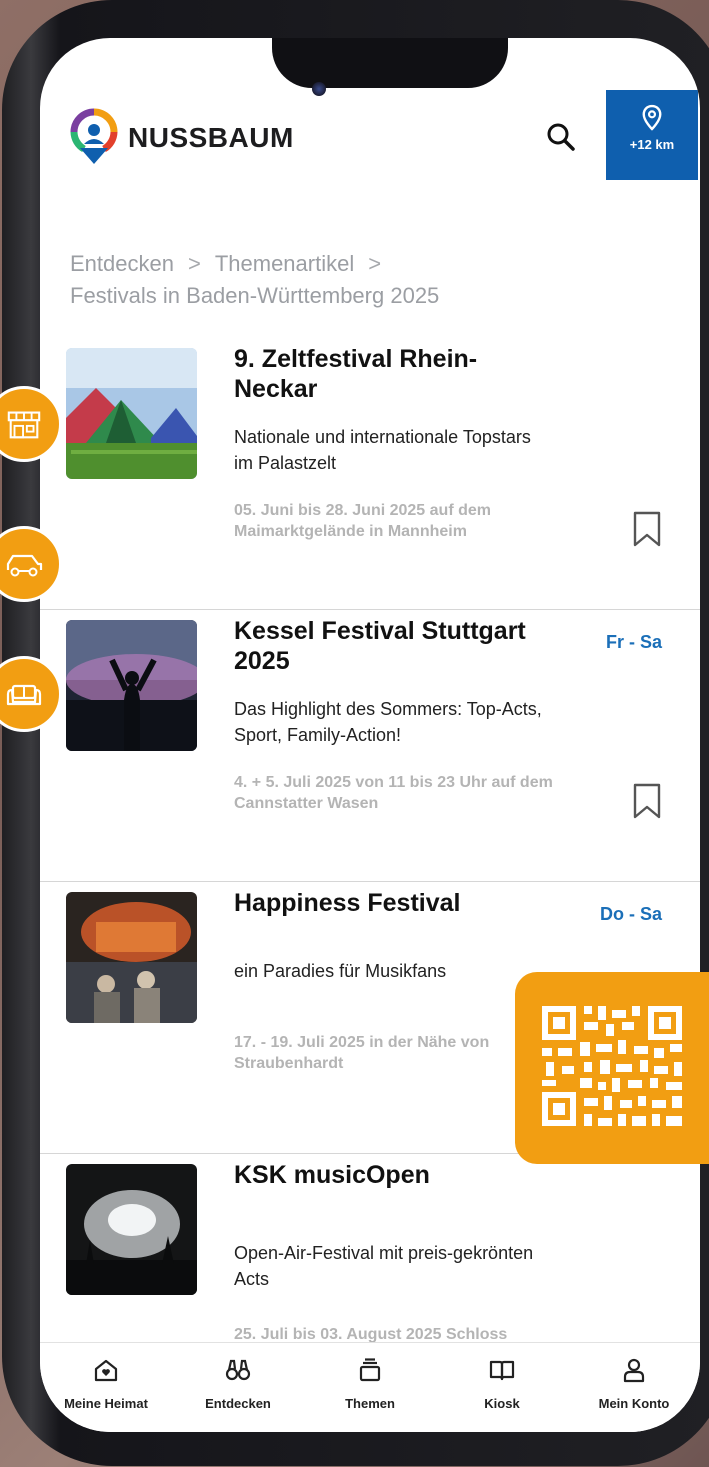  Describe the element at coordinates (106, 1387) in the screenshot. I see `tab-meine-heimat: Meine Heimat` at that location.